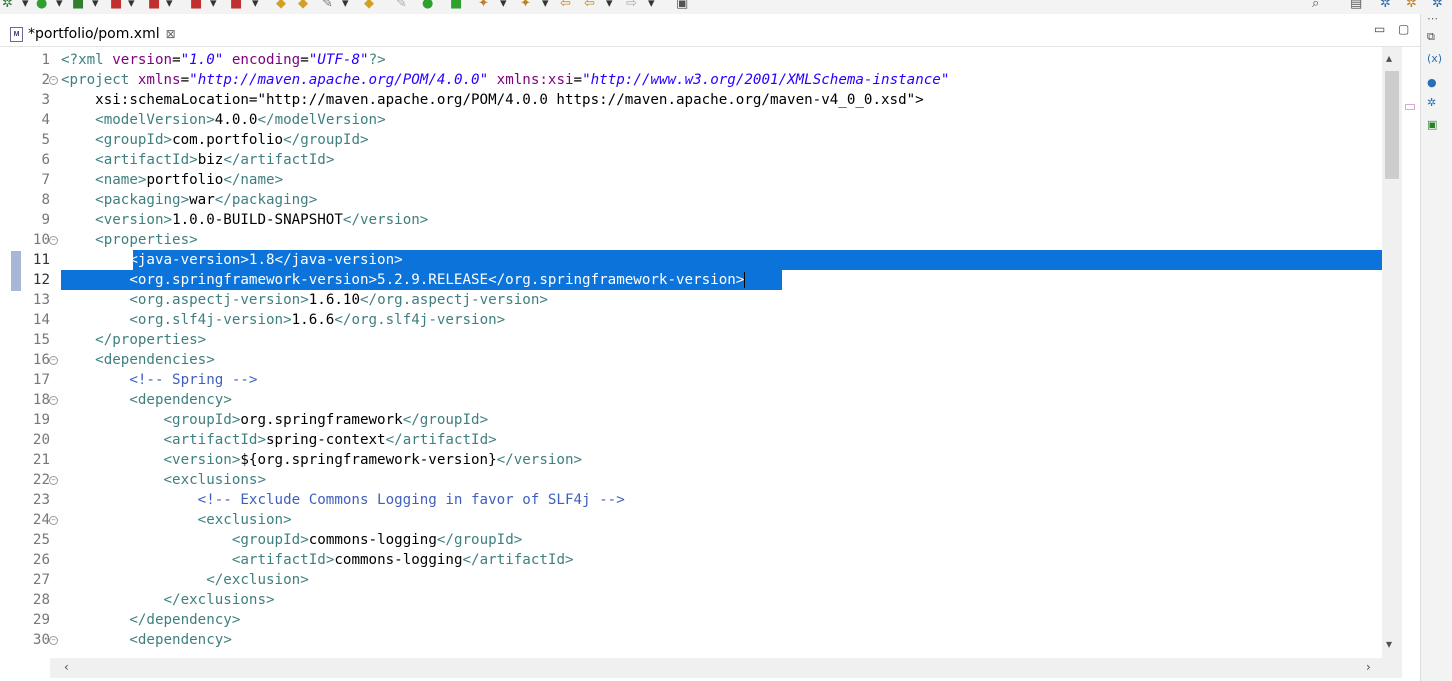  Describe the element at coordinates (93, 34) in the screenshot. I see `tab-pom-xml: M *portfolio/pom.xml ⊠` at that location.